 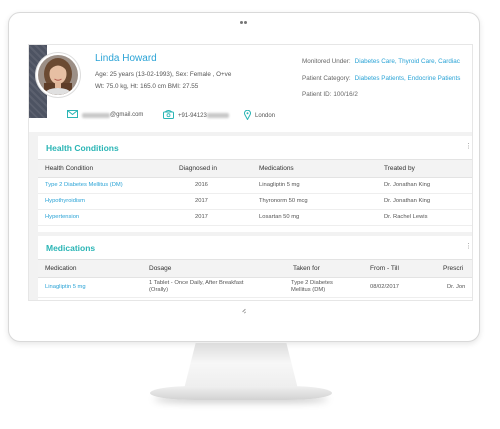 I want to click on column-header: From - Till, so click(x=384, y=268).